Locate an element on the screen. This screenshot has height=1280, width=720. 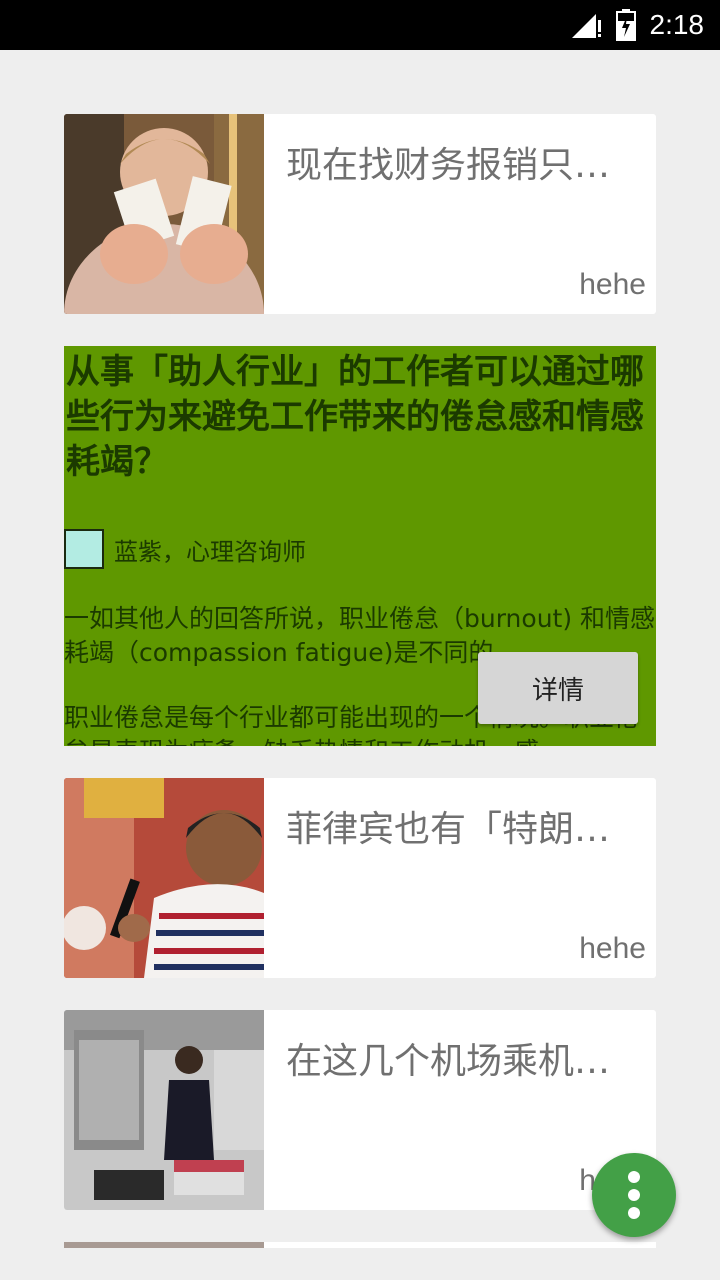
status-bar: 2:18 is located at coordinates (360, 25).